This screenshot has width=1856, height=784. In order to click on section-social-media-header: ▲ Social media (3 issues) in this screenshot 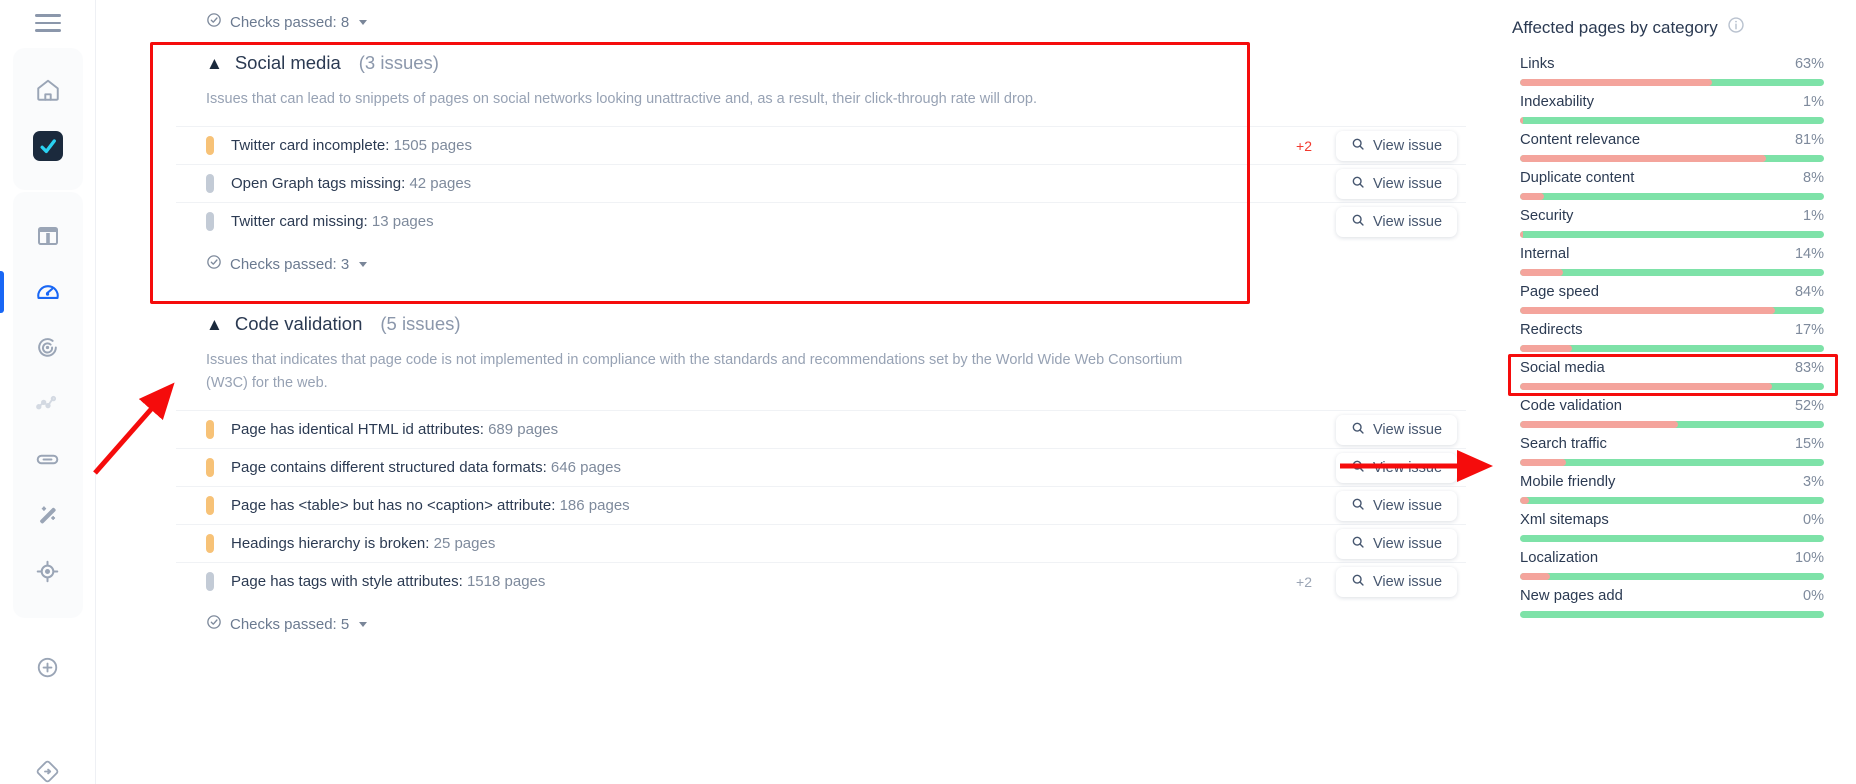, I will do `click(821, 54)`.